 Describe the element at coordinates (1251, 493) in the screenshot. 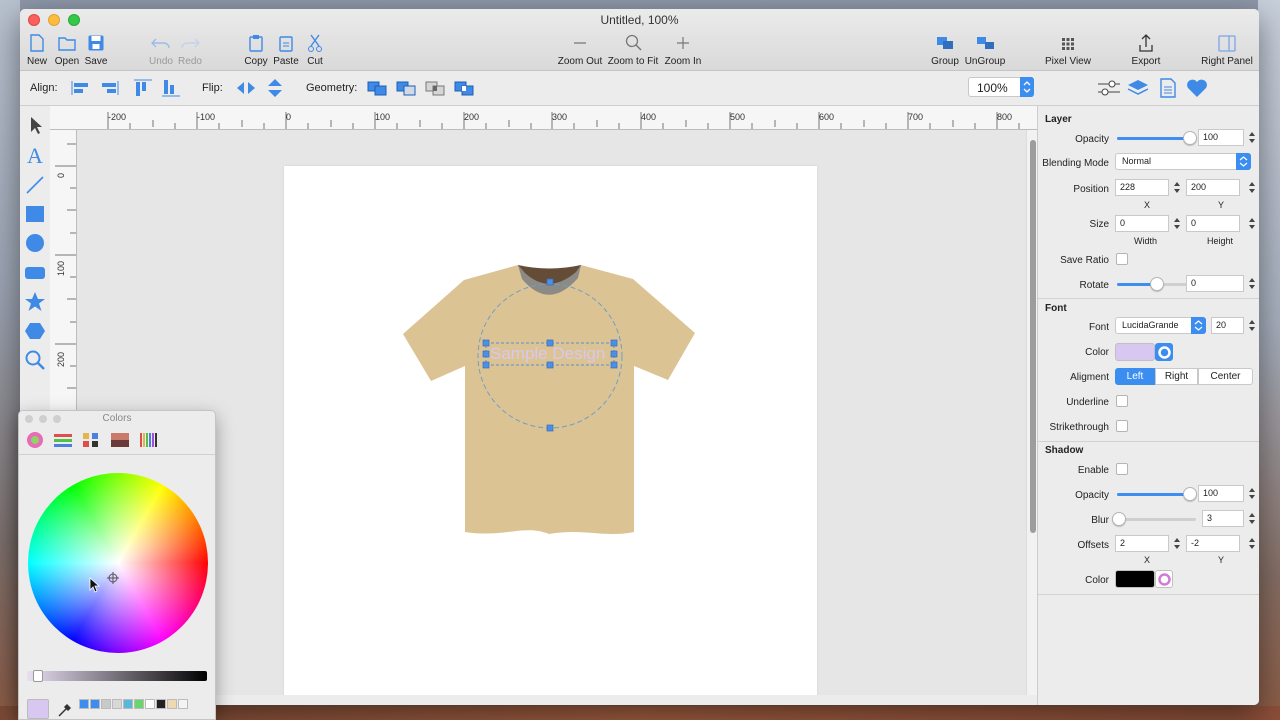

I see `shadow-opacity-stepper` at that location.